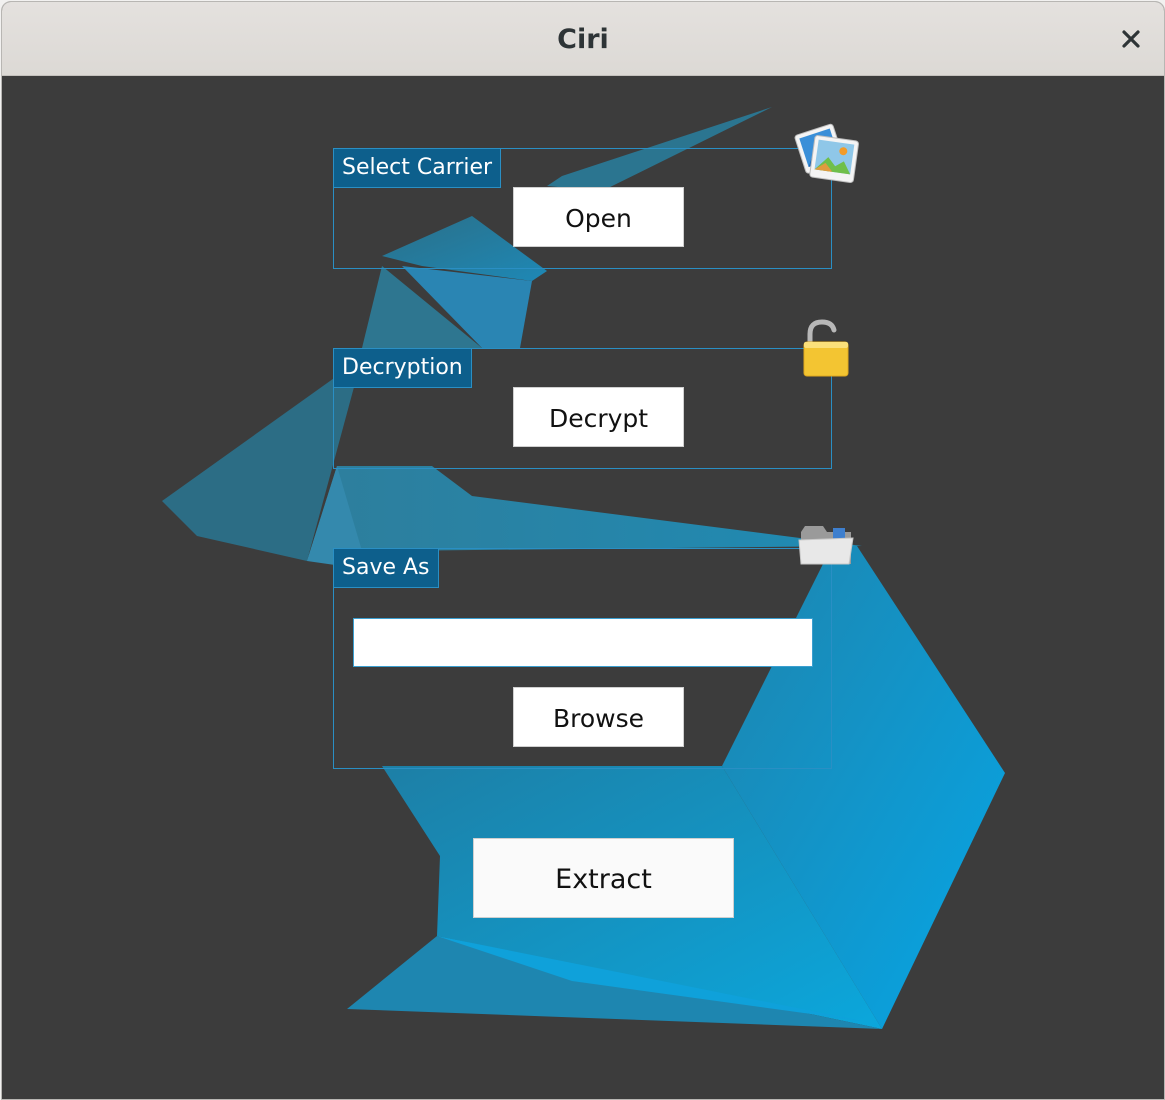 Image resolution: width=1165 pixels, height=1100 pixels. I want to click on decryption-group: Decryption Decrypt, so click(582, 408).